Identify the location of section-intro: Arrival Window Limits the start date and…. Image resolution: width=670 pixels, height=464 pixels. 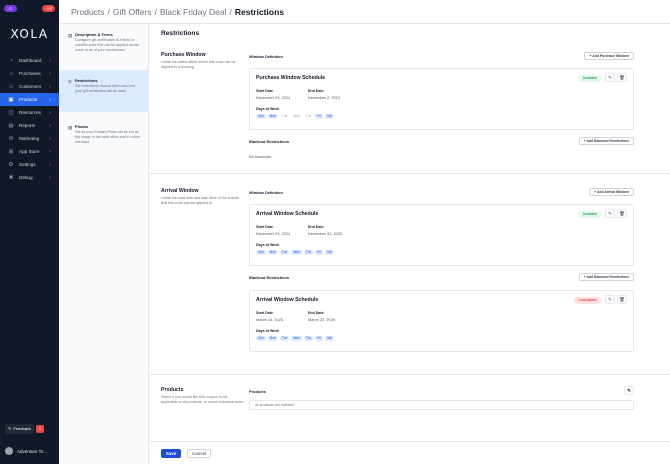
(202, 197).